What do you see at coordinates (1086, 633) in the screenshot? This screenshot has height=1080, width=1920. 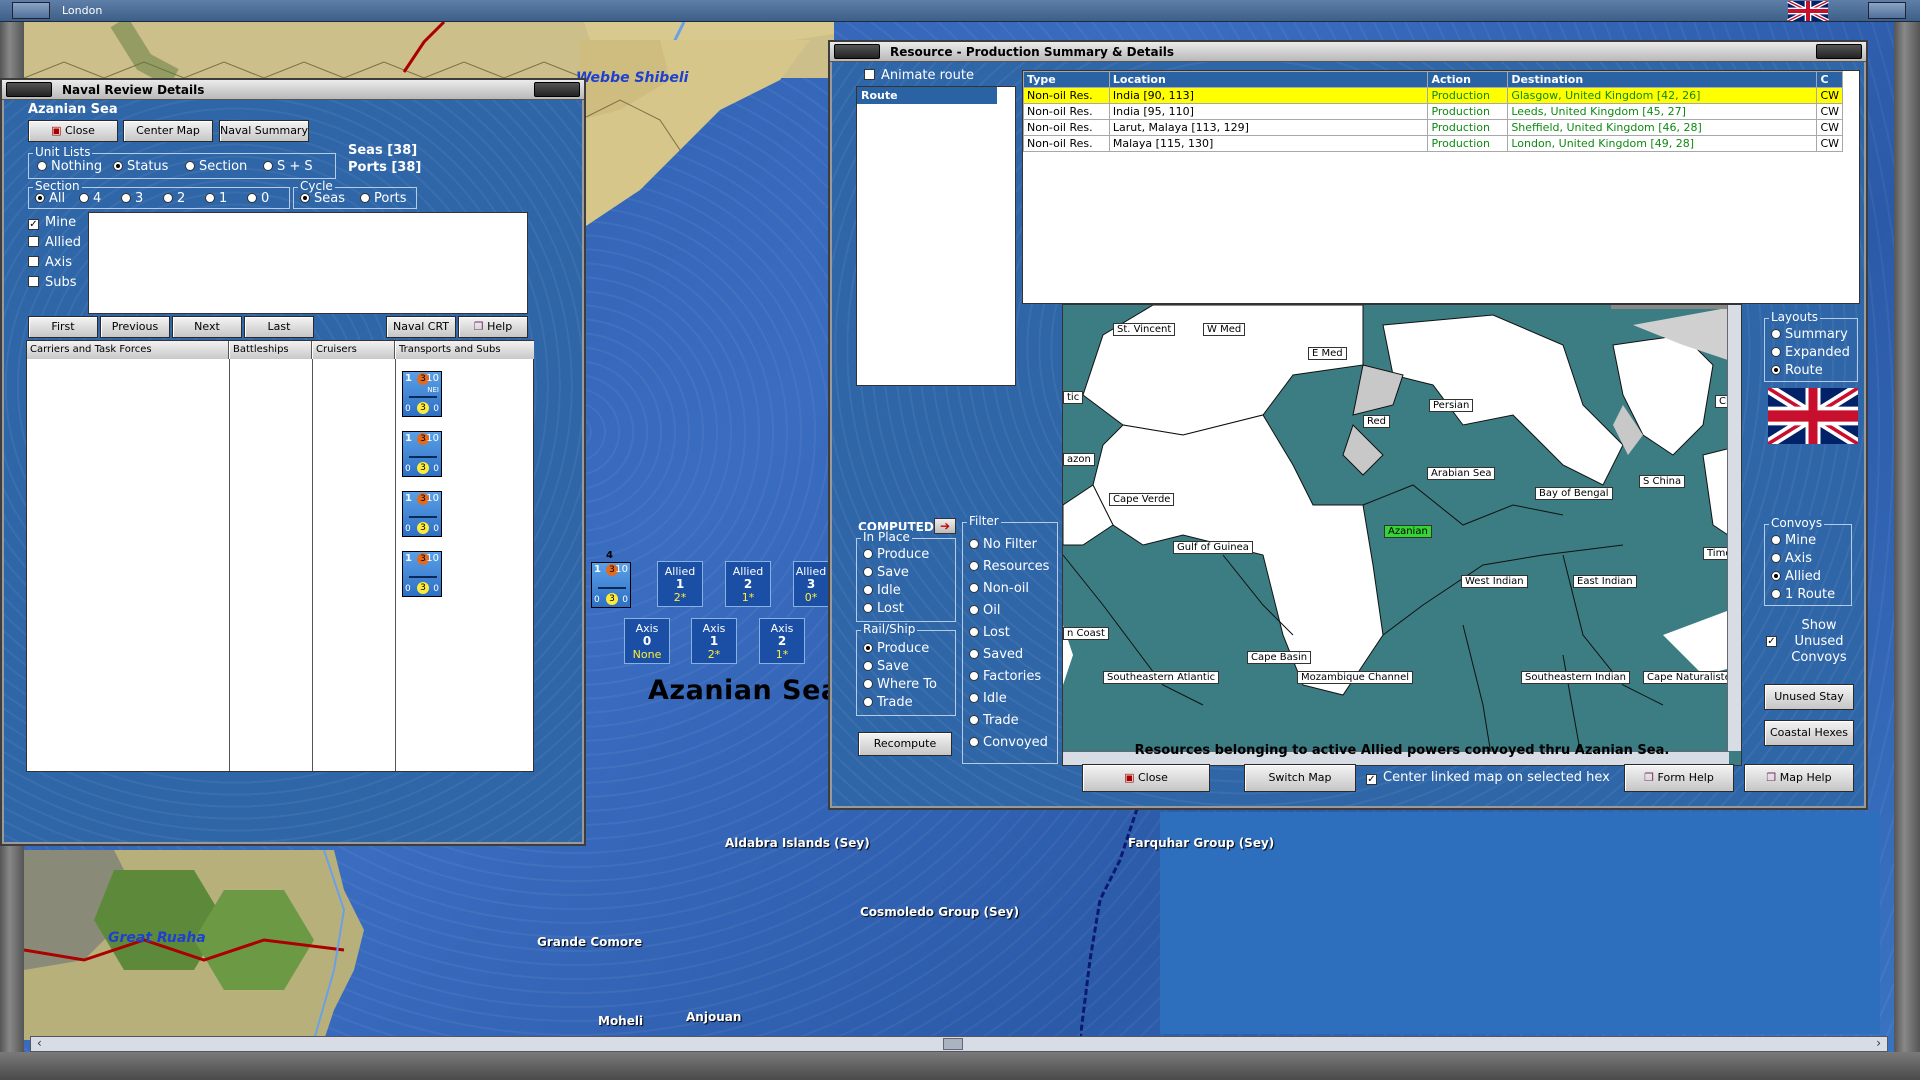 I see `sea-tag-coast: n Coast` at bounding box center [1086, 633].